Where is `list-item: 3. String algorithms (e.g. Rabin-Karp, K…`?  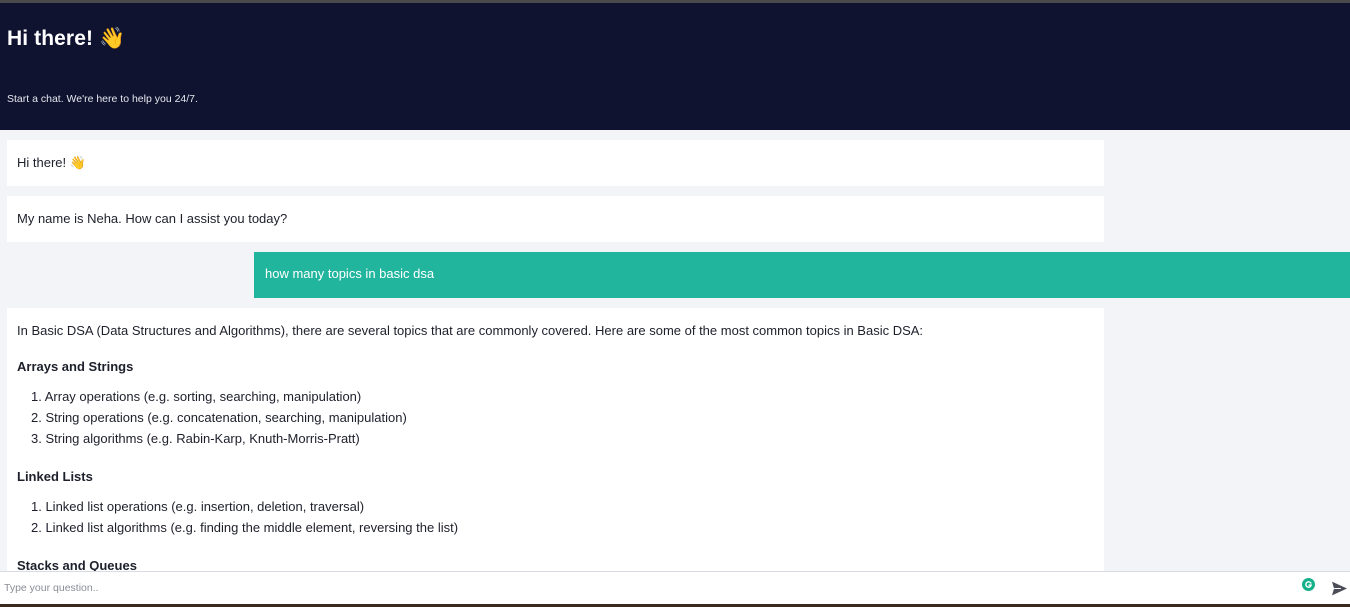
list-item: 3. String algorithms (e.g. Rabin-Karp, K… is located at coordinates (195, 438).